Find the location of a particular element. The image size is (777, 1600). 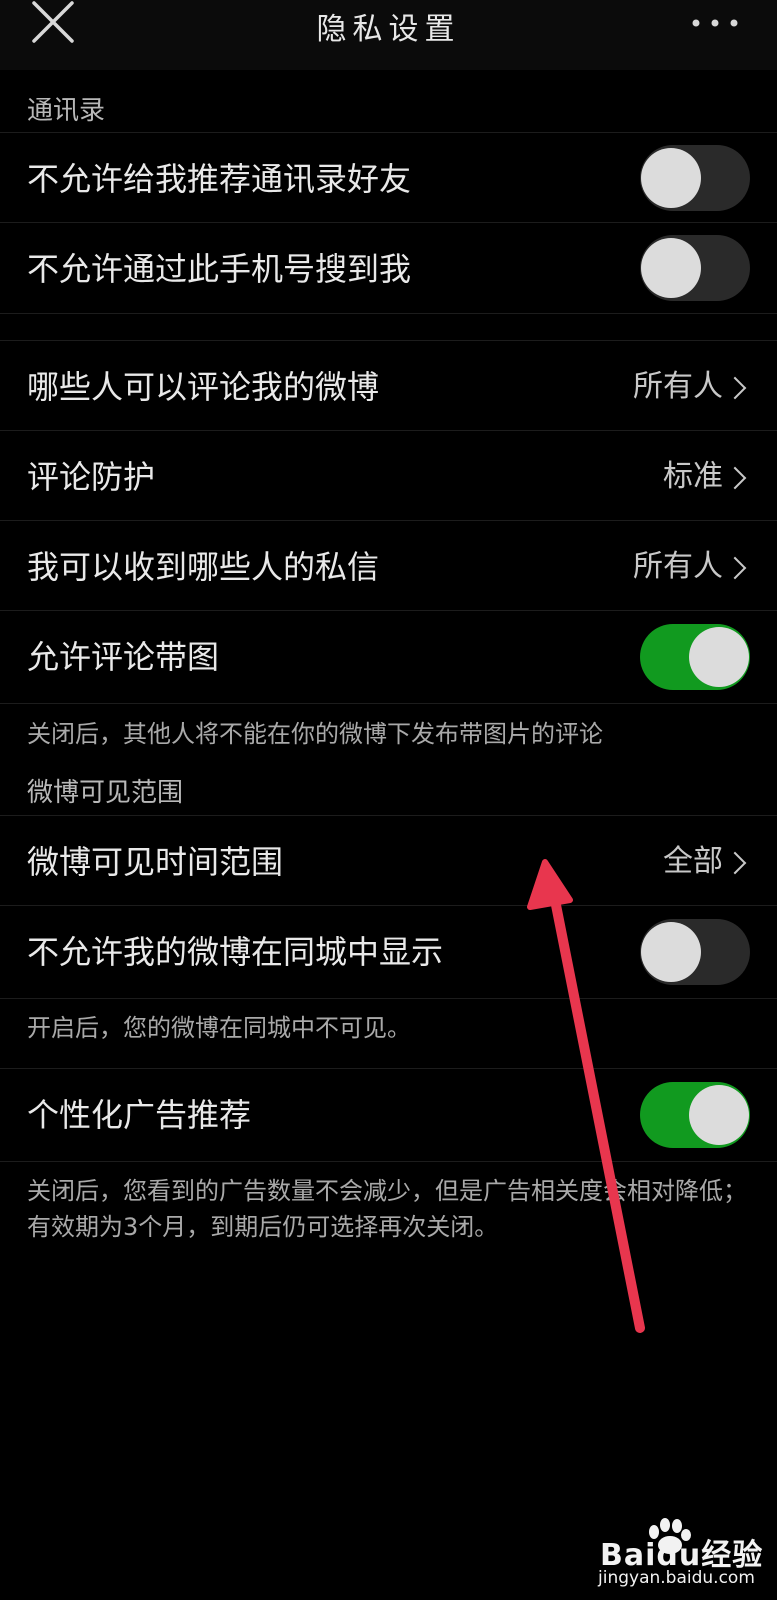

watermark-url: jingyan.baidu.com is located at coordinates (676, 1578).